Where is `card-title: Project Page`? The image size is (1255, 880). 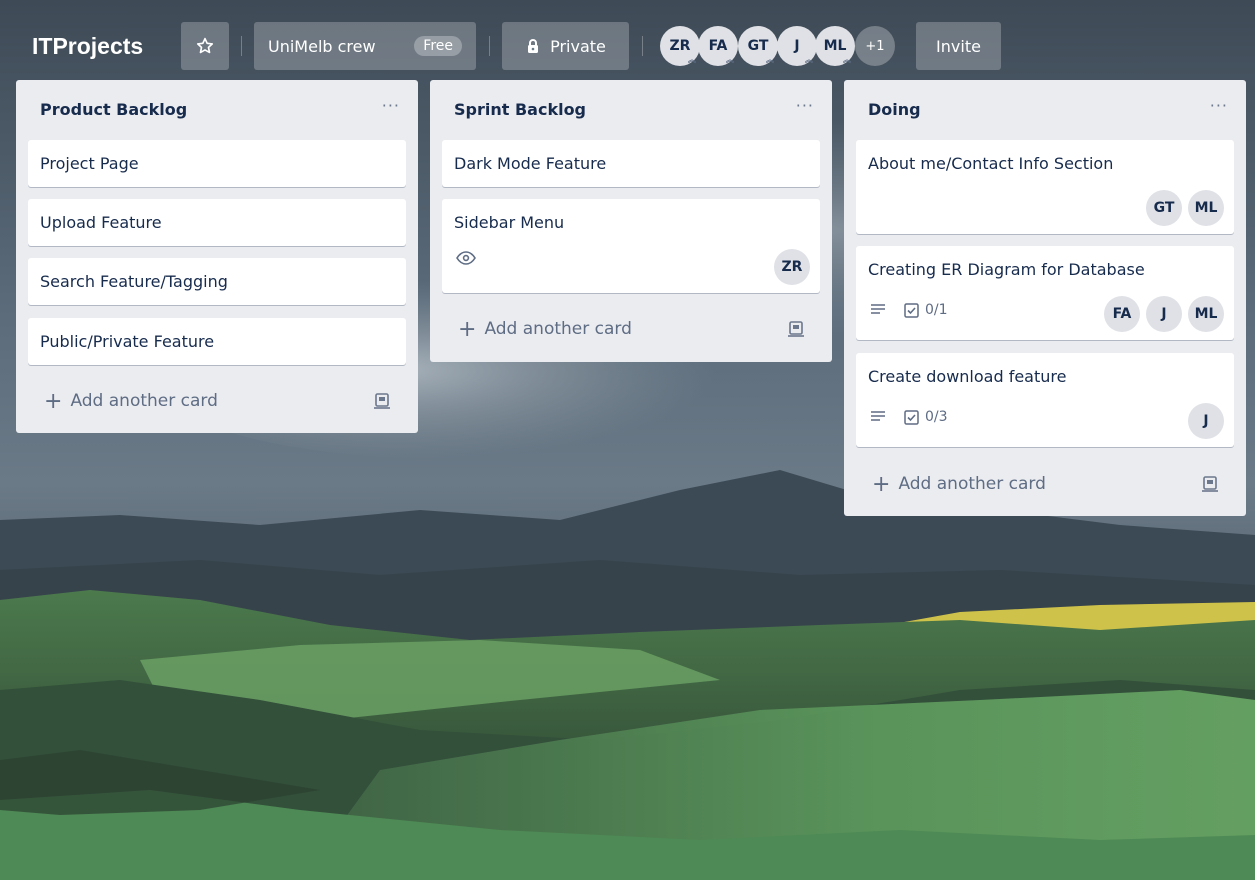
card-title: Project Page is located at coordinates (89, 163).